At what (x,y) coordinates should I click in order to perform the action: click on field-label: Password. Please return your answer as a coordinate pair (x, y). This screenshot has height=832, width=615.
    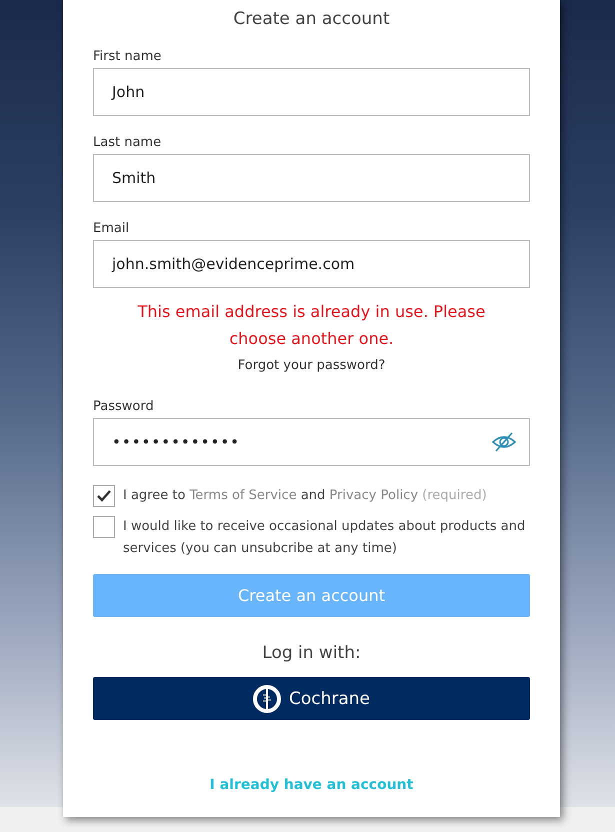
    Looking at the image, I should click on (123, 406).